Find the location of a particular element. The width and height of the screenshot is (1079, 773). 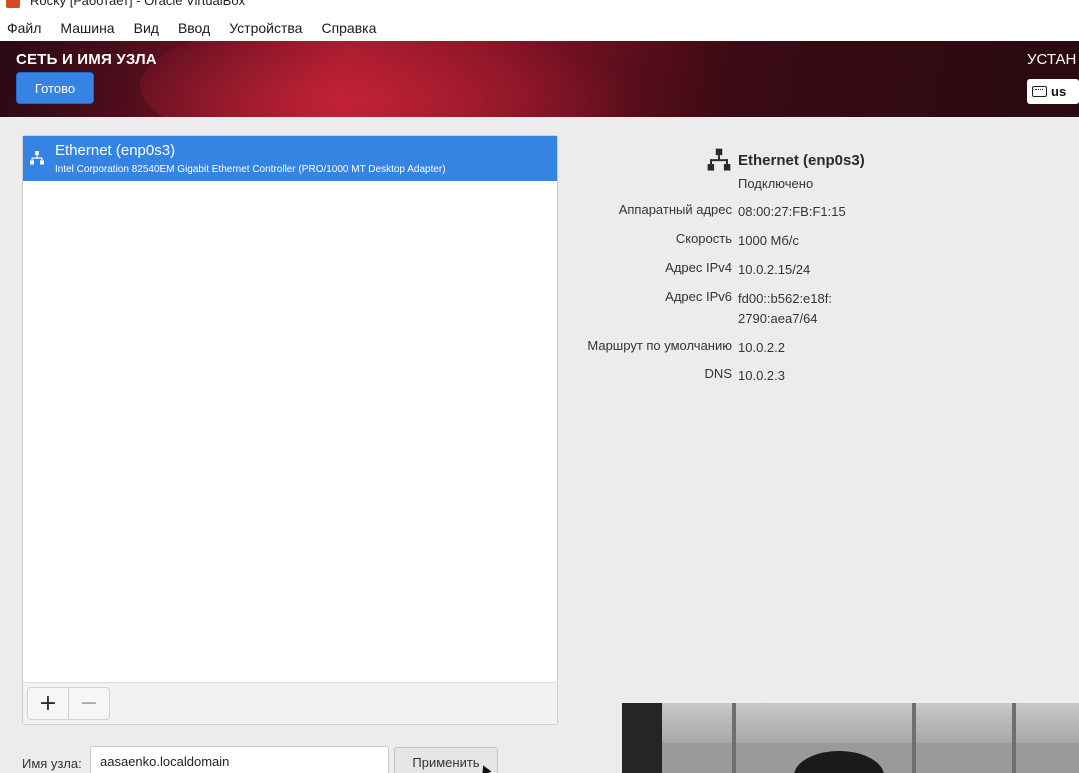

page-title: СЕТЬ И ИМЯ УЗЛА is located at coordinates (86, 59).